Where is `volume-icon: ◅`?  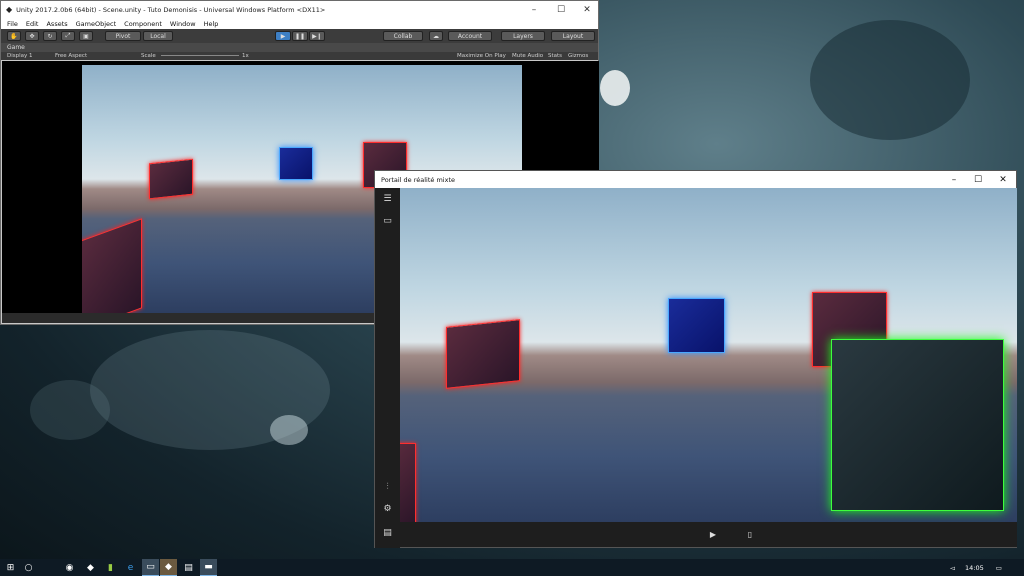 volume-icon: ◅ is located at coordinates (952, 568).